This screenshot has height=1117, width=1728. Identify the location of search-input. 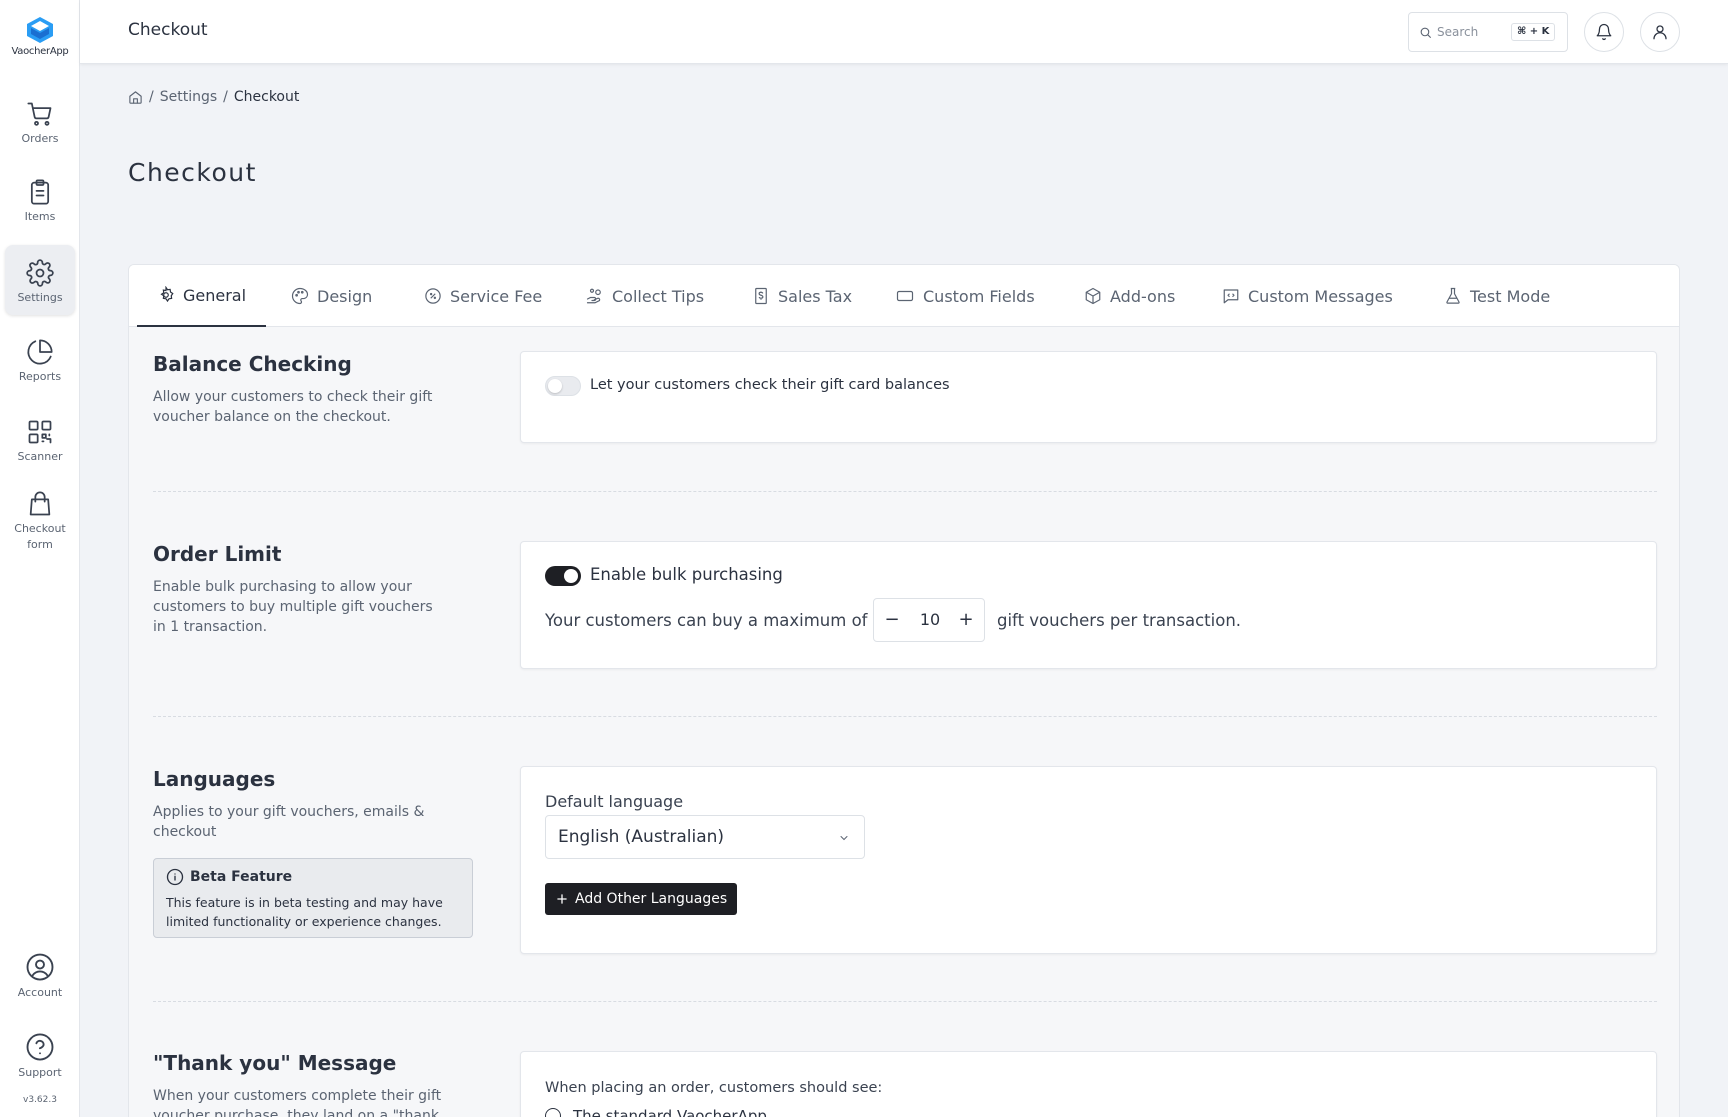
(1472, 32).